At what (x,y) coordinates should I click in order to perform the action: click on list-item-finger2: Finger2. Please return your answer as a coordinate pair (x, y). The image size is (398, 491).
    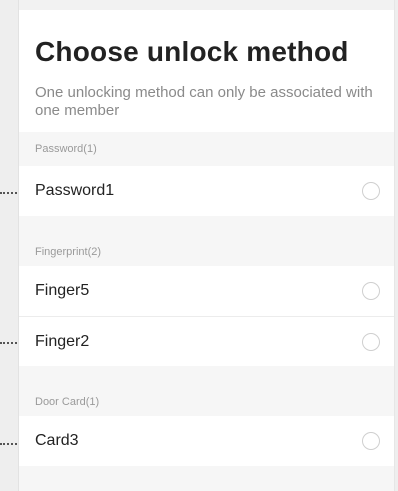
    Looking at the image, I should click on (206, 341).